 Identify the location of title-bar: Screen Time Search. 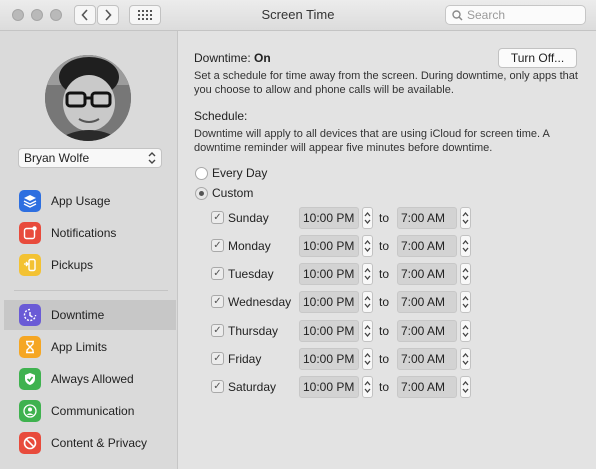
(298, 15).